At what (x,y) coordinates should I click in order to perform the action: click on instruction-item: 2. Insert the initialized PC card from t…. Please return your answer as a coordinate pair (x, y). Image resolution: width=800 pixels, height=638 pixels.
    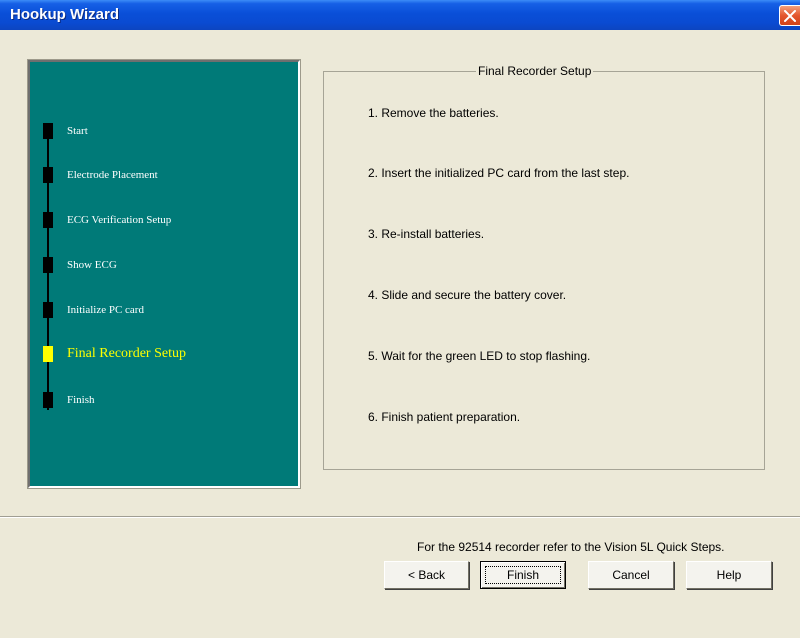
    Looking at the image, I should click on (499, 173).